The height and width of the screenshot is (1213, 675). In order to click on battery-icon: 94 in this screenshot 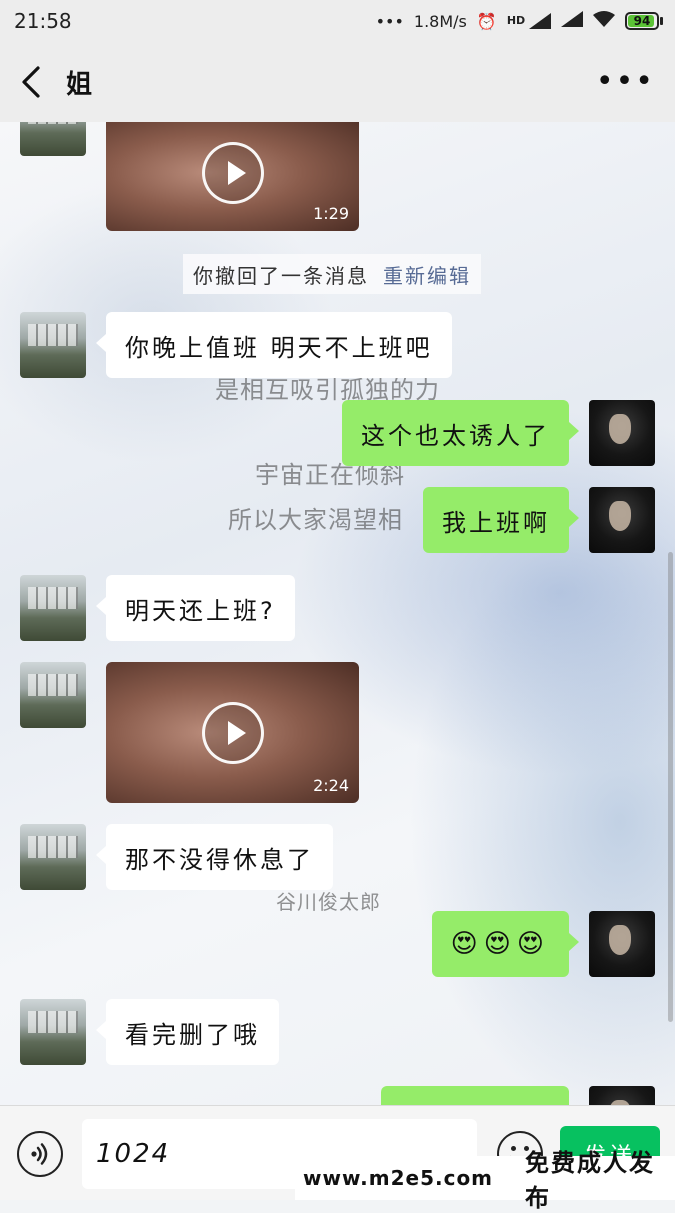, I will do `click(644, 21)`.